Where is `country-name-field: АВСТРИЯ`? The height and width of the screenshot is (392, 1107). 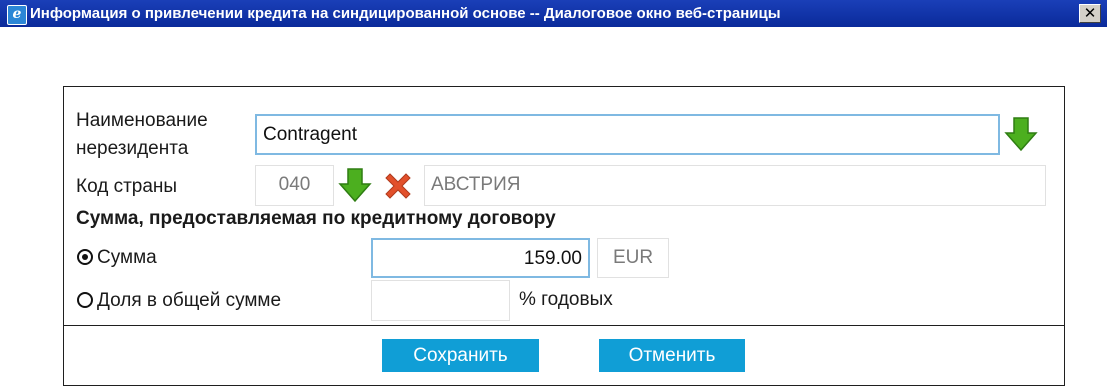
country-name-field: АВСТРИЯ is located at coordinates (735, 185).